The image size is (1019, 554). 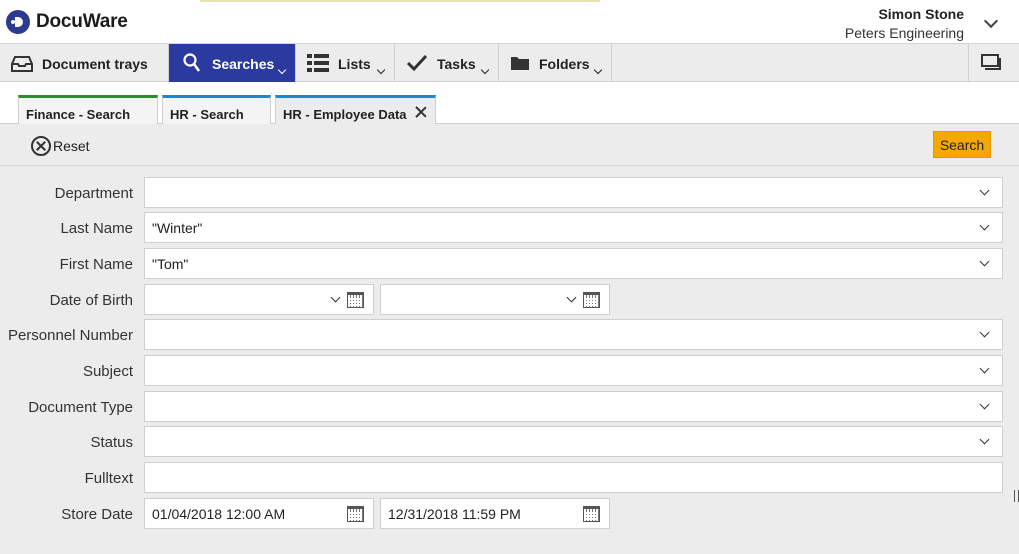 What do you see at coordinates (71, 146) in the screenshot?
I see `reset-label: Reset` at bounding box center [71, 146].